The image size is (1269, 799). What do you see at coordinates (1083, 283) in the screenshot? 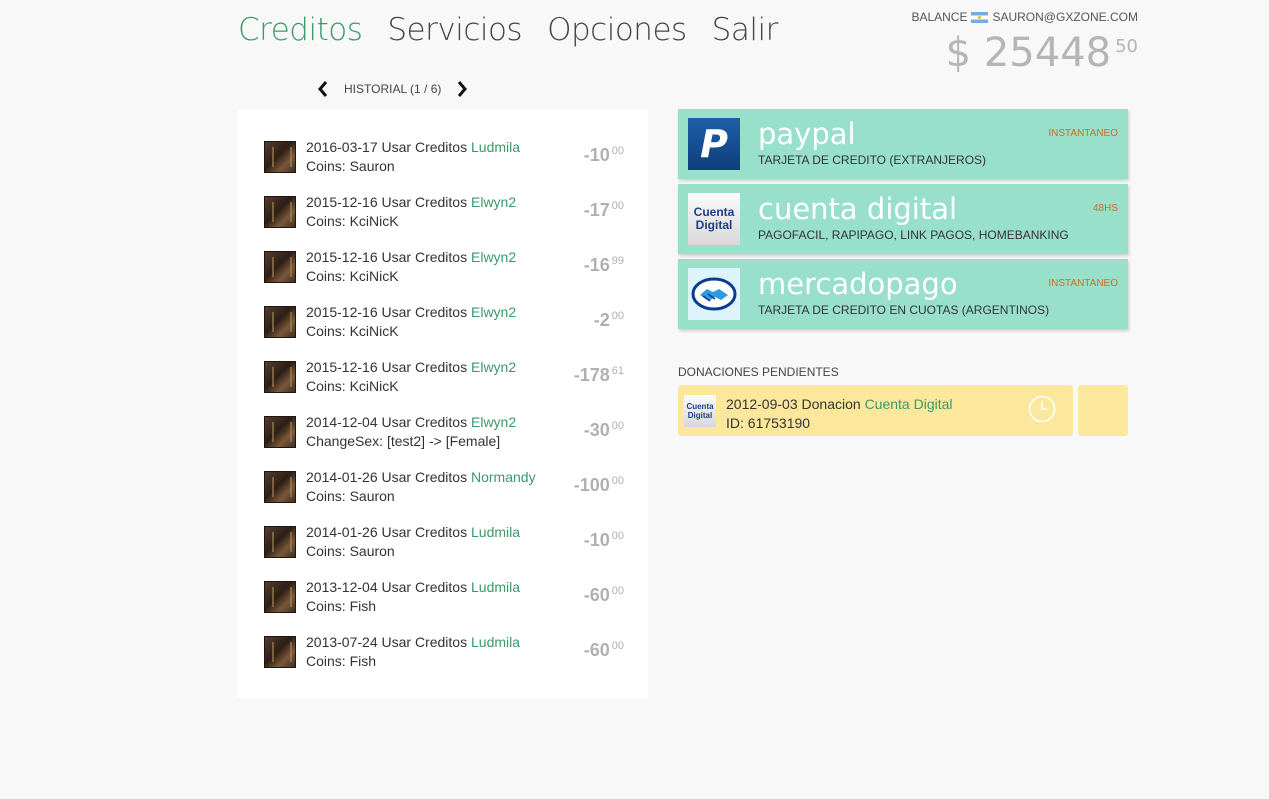
I see `payment-tag: INSTANTANEO` at bounding box center [1083, 283].